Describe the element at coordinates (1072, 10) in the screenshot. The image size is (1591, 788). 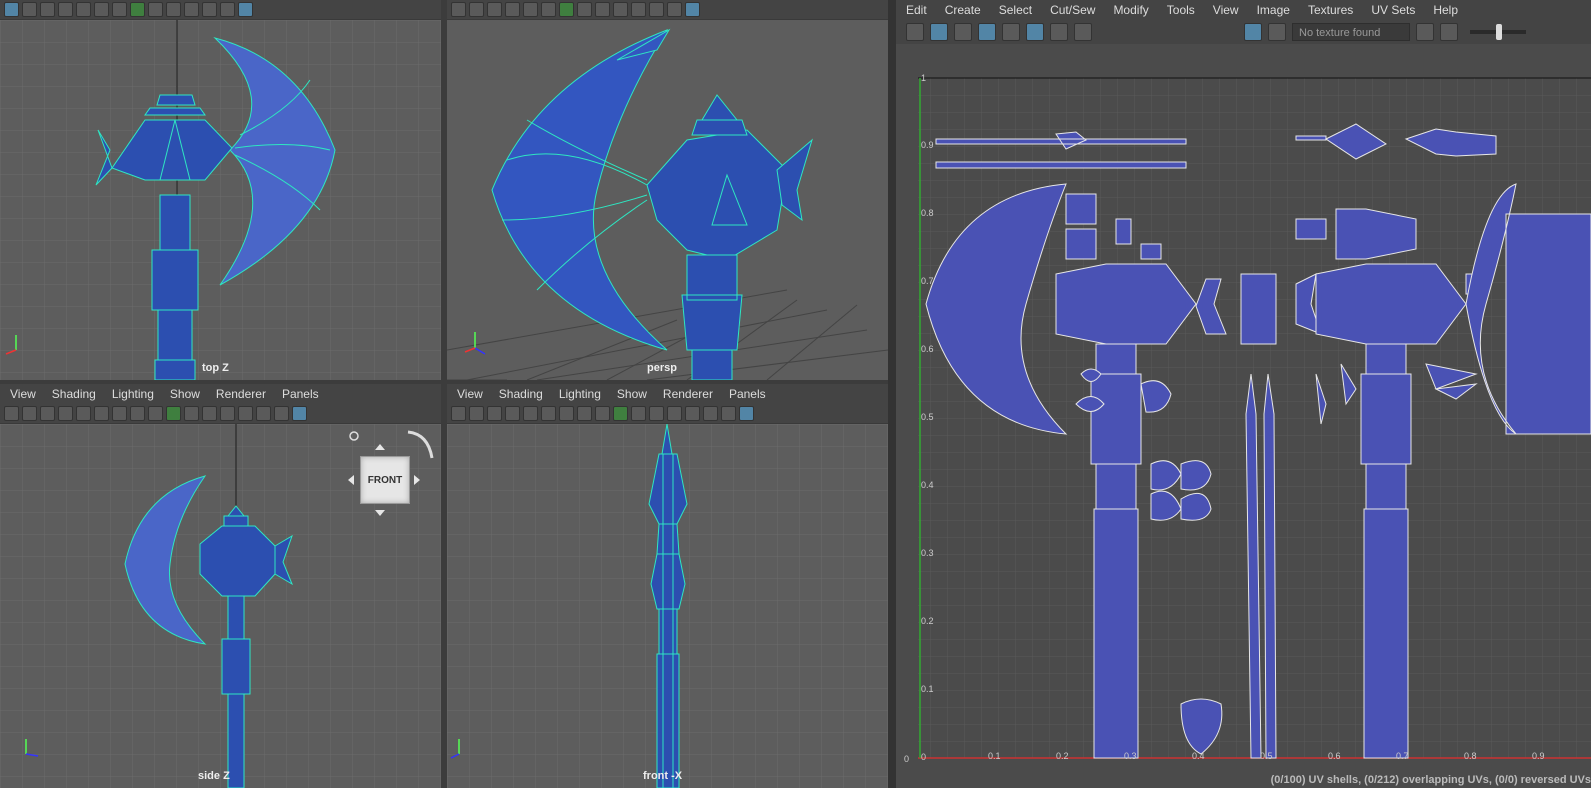
I see `uv-menu-cutsew: Cut/Sew` at that location.